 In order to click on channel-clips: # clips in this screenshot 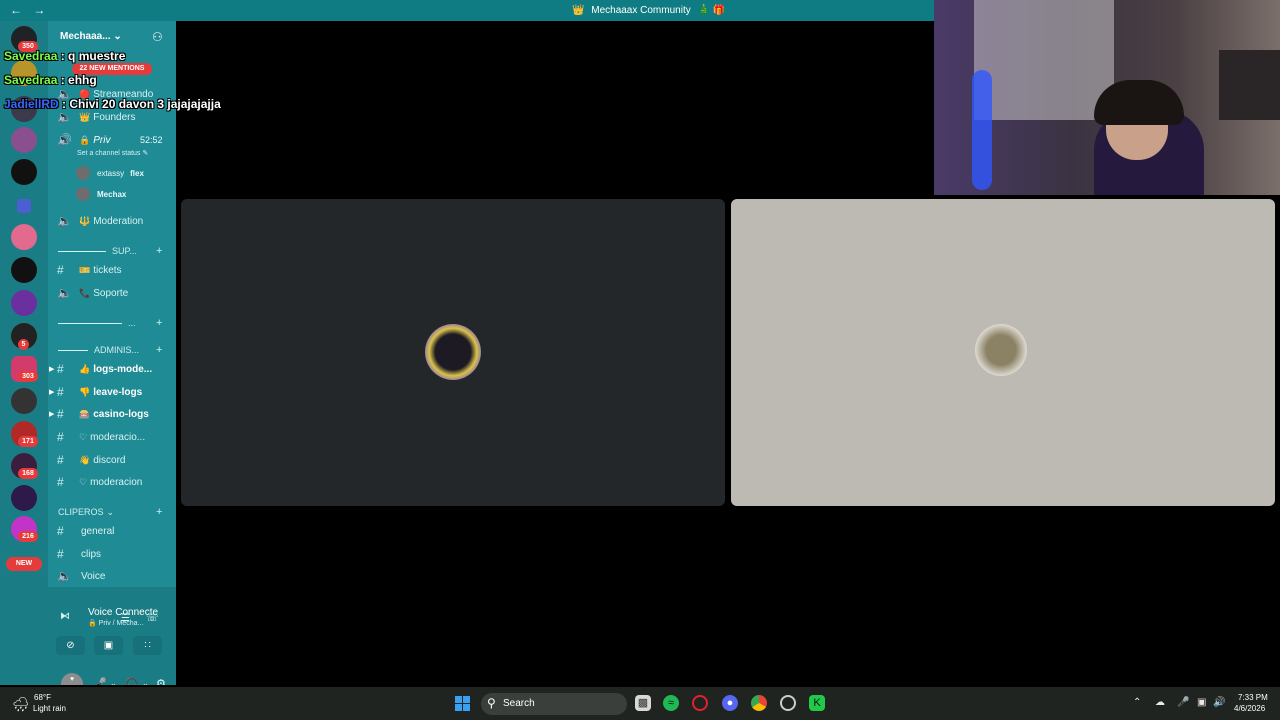, I will do `click(79, 554)`.